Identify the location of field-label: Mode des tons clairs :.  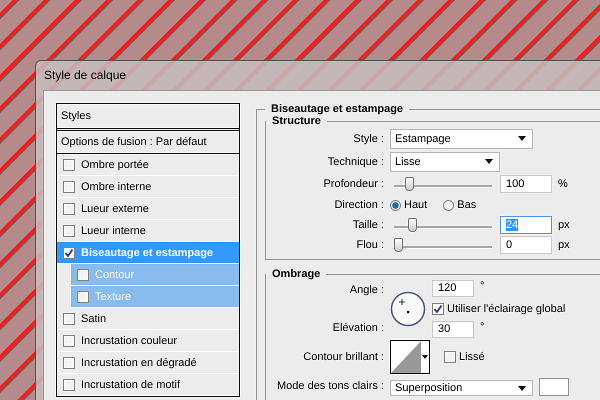
(330, 386).